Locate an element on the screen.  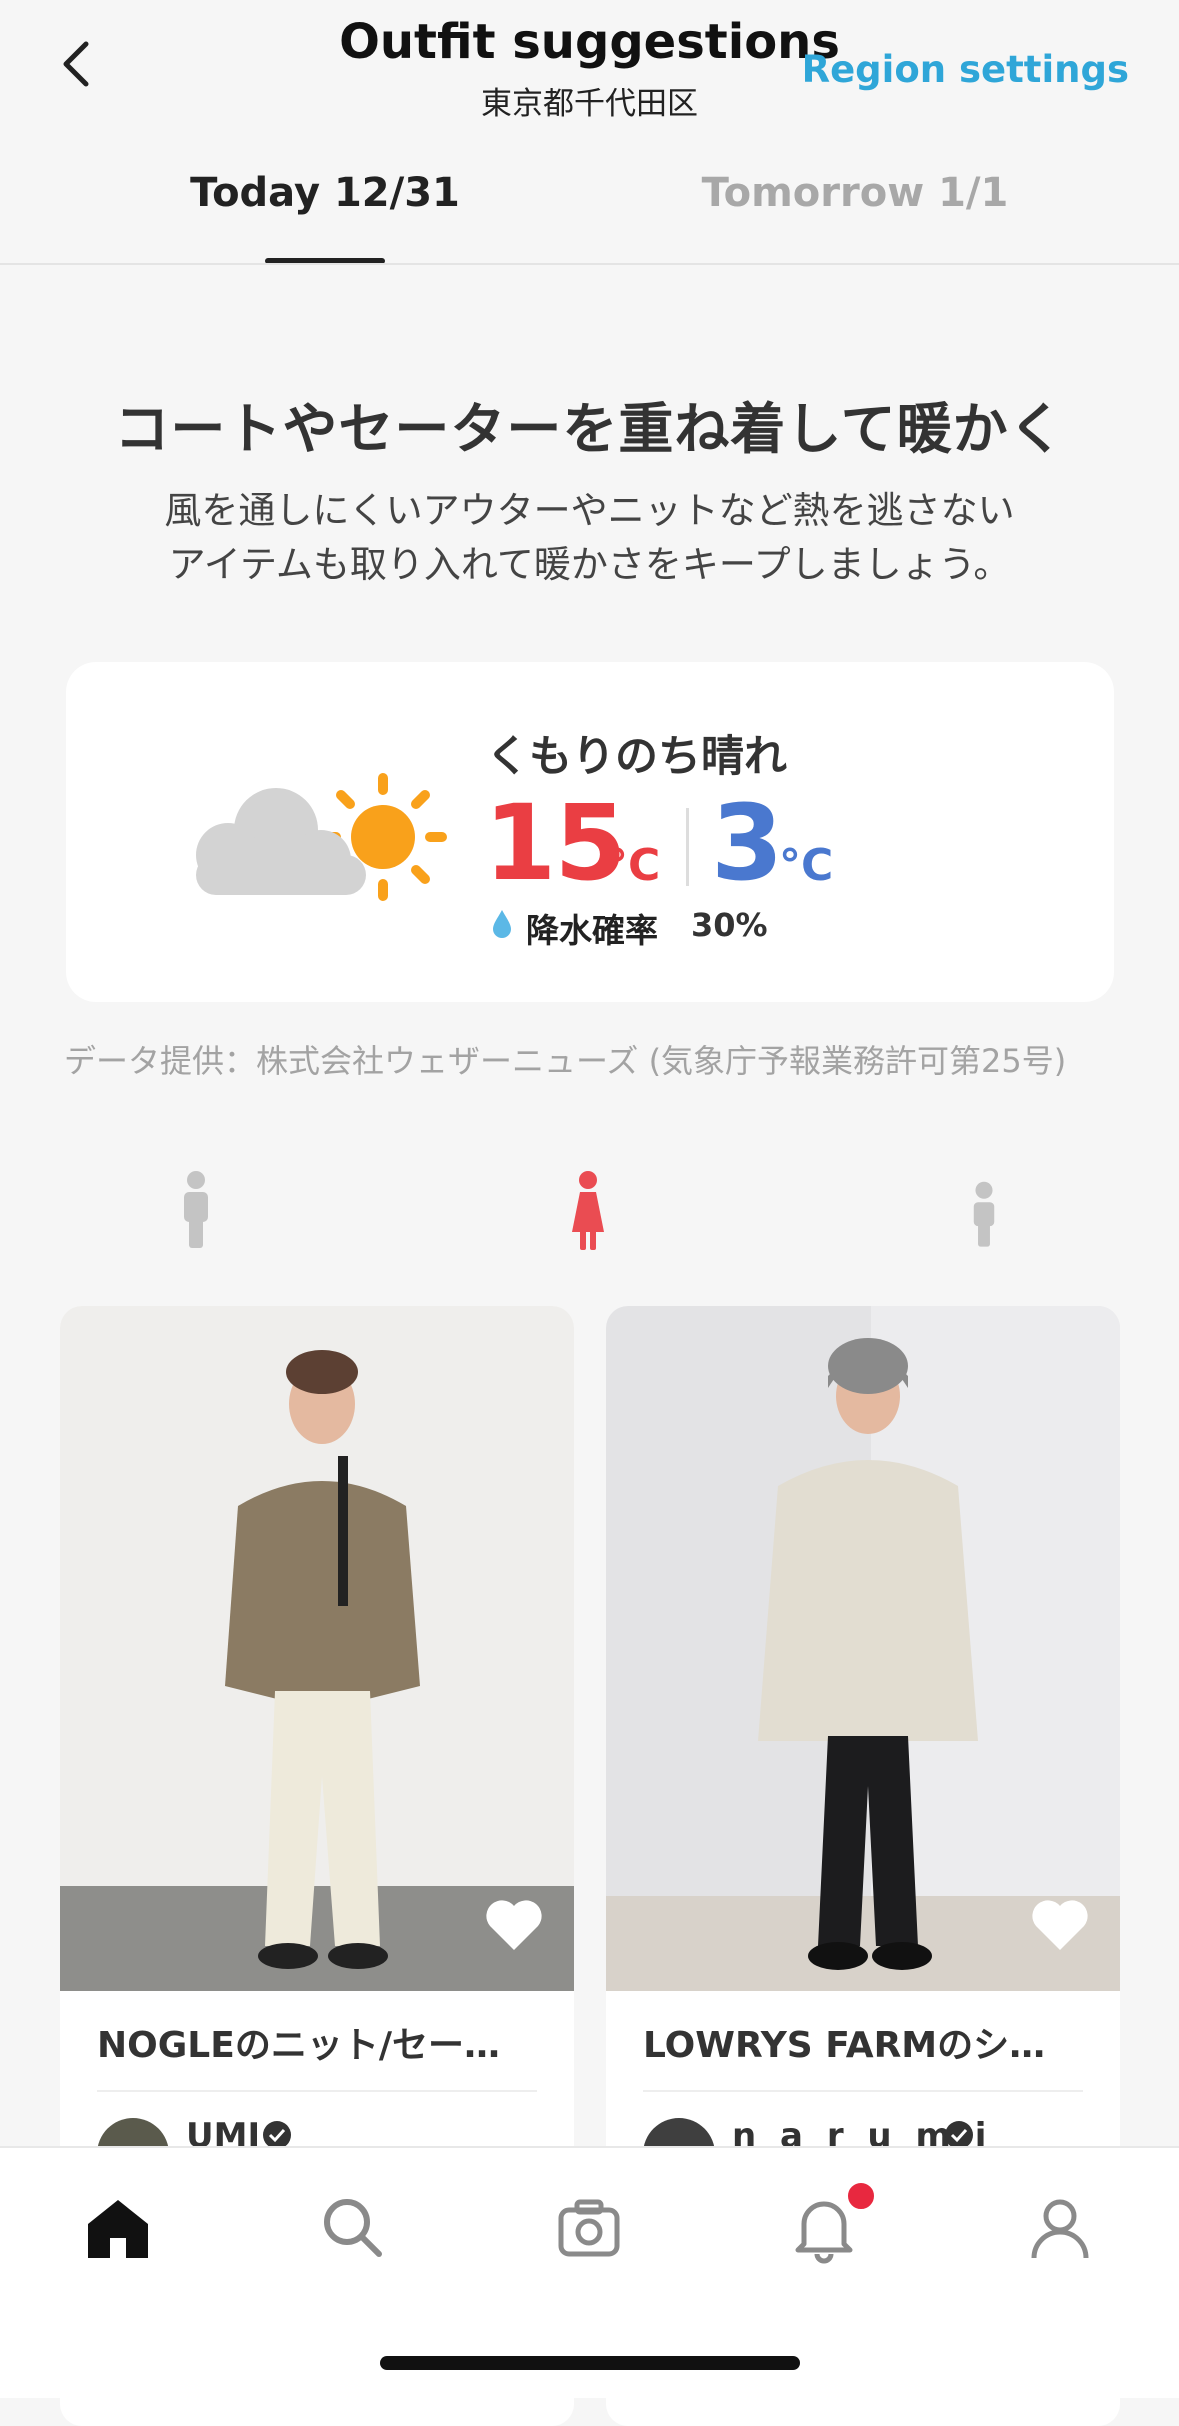
camera-icon is located at coordinates (589, 2228).